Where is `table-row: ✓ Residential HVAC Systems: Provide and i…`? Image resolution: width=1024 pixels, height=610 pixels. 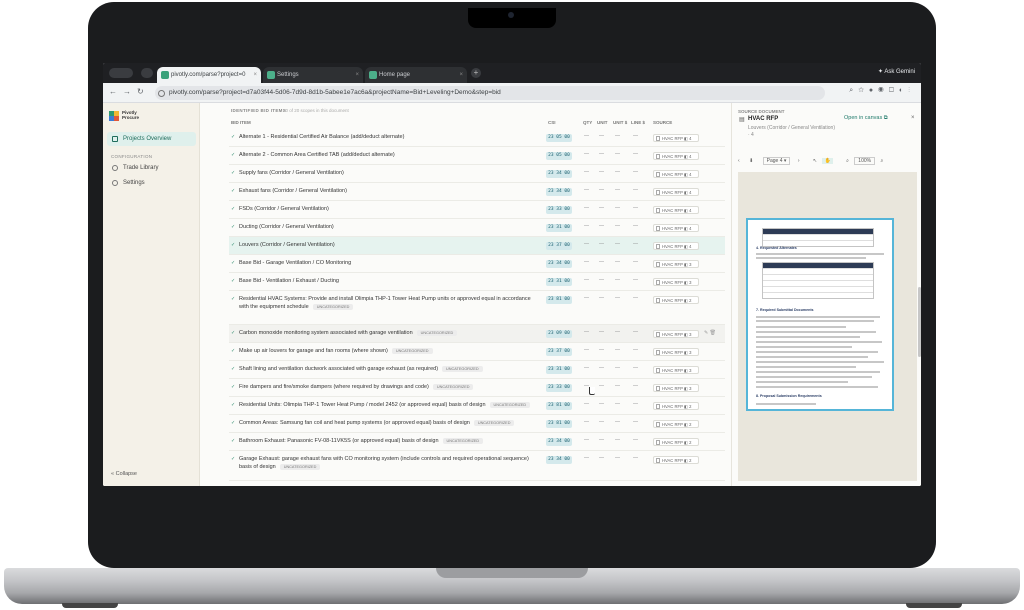 table-row: ✓ Residential HVAC Systems: Provide and i… is located at coordinates (477, 308).